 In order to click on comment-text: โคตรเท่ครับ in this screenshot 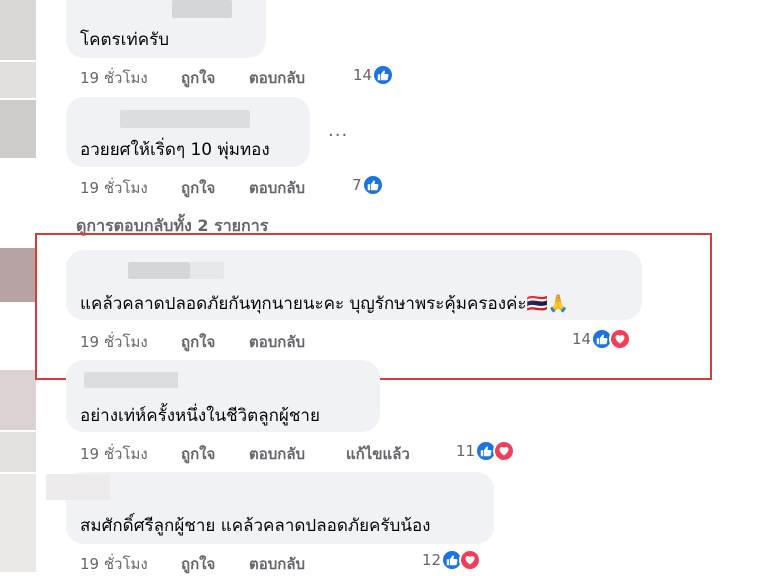, I will do `click(124, 40)`.